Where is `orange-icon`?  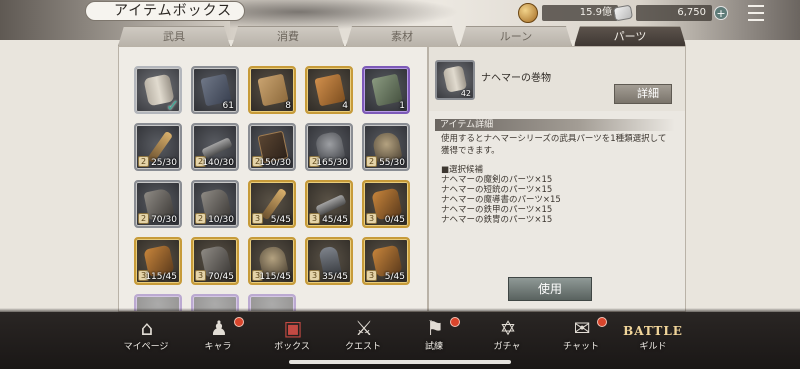 orange-icon is located at coordinates (330, 90).